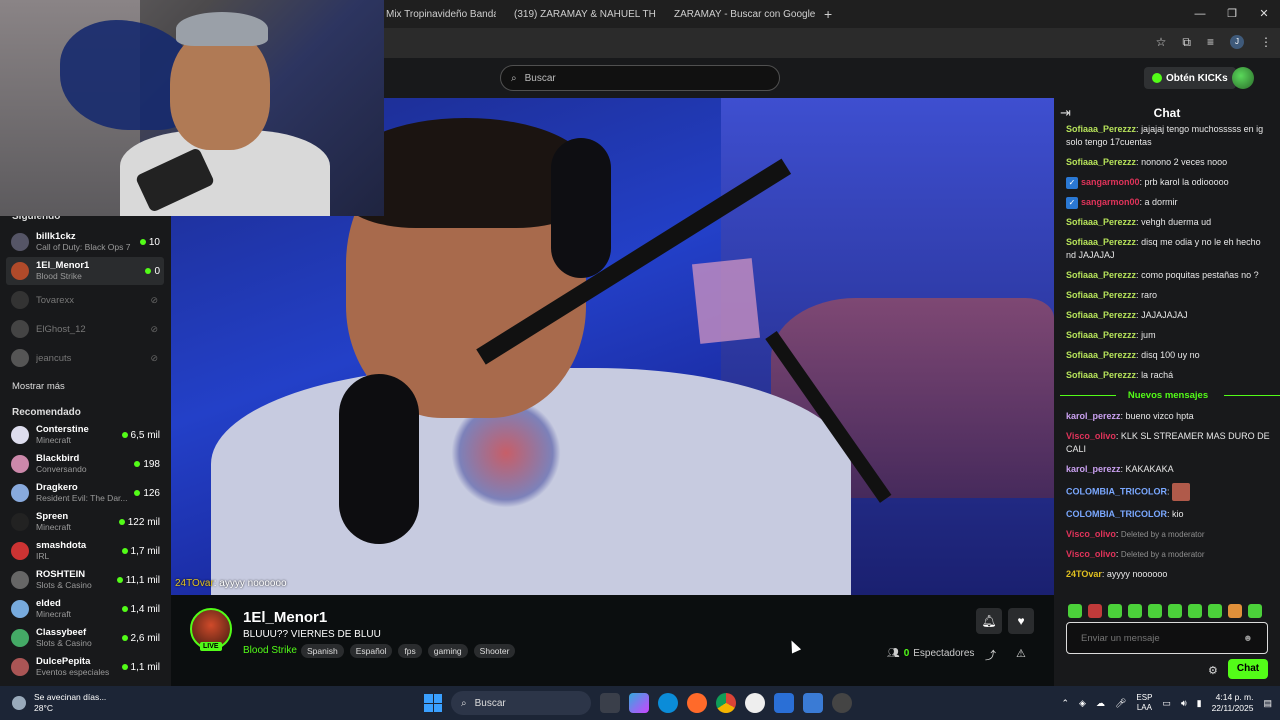 This screenshot has width=1280, height=720. Describe the element at coordinates (521, 703) in the screenshot. I see `taskbar-search: ⌕ Buscar` at that location.